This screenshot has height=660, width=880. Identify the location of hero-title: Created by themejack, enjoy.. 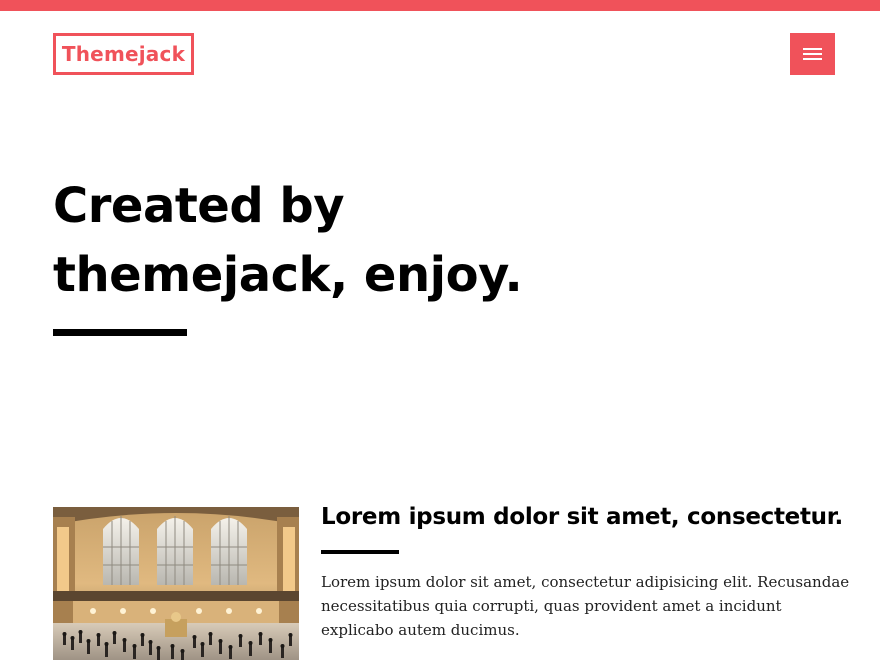
(333, 241).